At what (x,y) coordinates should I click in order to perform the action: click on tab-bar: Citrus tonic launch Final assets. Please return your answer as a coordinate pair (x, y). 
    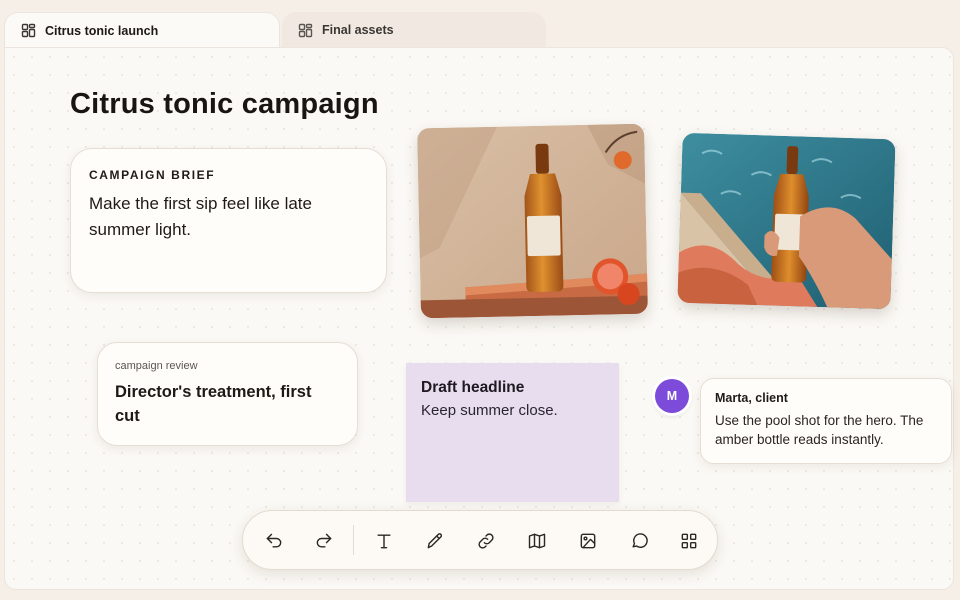
    Looking at the image, I should click on (480, 24).